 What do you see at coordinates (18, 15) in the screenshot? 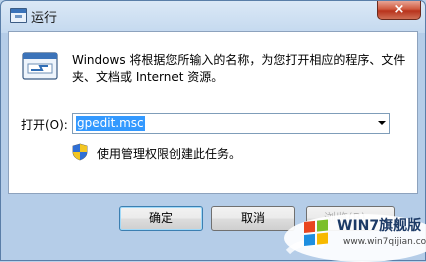
I see `run-window-icon` at bounding box center [18, 15].